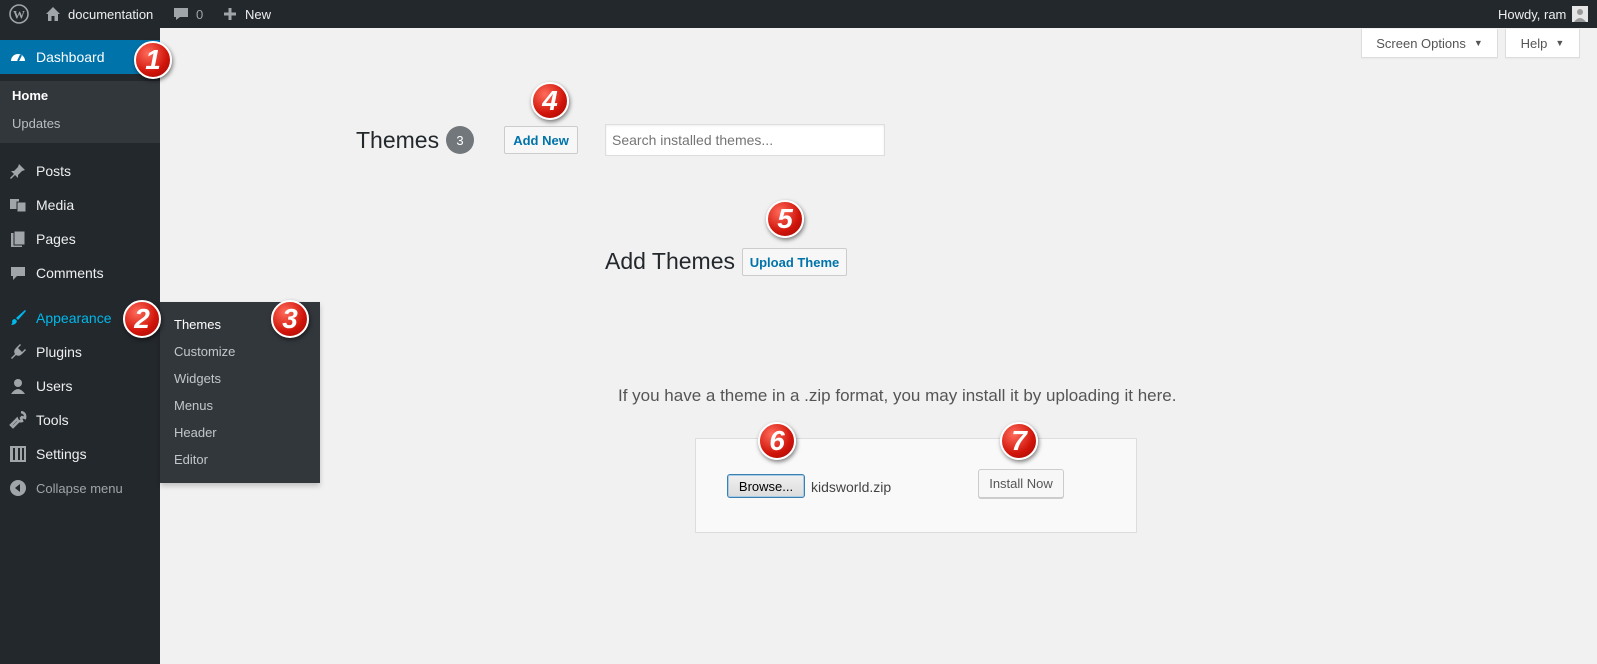 The width and height of the screenshot is (1597, 664). What do you see at coordinates (30, 95) in the screenshot?
I see `submenu-home: Home` at bounding box center [30, 95].